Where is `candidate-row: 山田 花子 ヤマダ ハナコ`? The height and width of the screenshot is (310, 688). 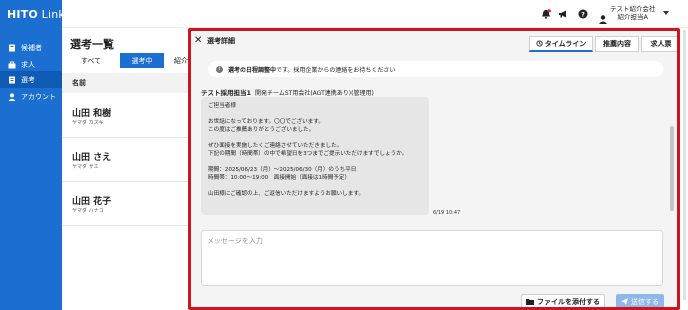
candidate-row: 山田 花子 ヤマダ ハナコ is located at coordinates (125, 204).